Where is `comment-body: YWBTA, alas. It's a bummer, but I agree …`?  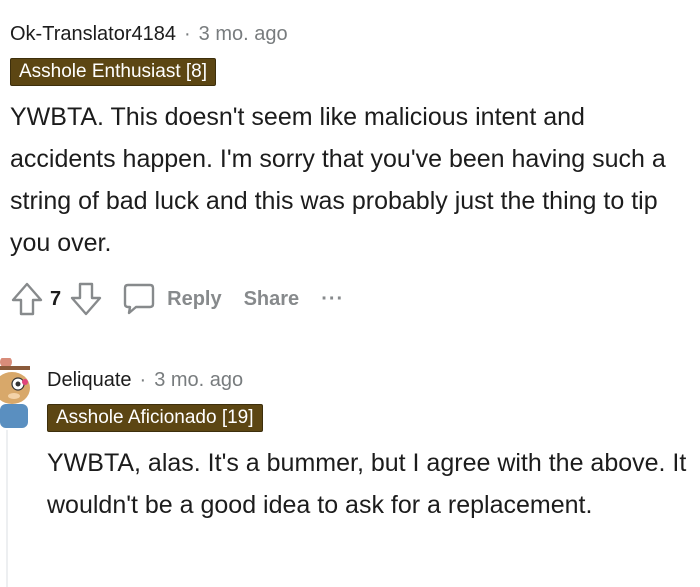
comment-body: YWBTA, alas. It's a bummer, but I agree … is located at coordinates (367, 484).